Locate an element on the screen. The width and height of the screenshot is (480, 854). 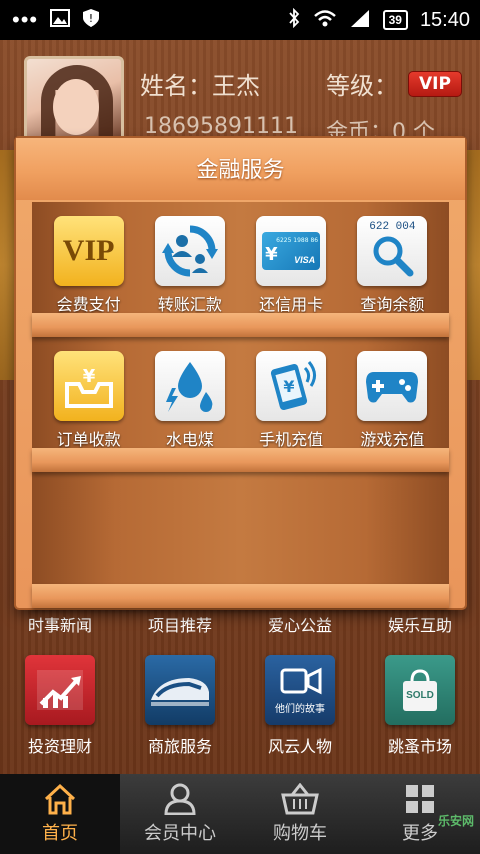
signal-icon is located at coordinates (360, 20).